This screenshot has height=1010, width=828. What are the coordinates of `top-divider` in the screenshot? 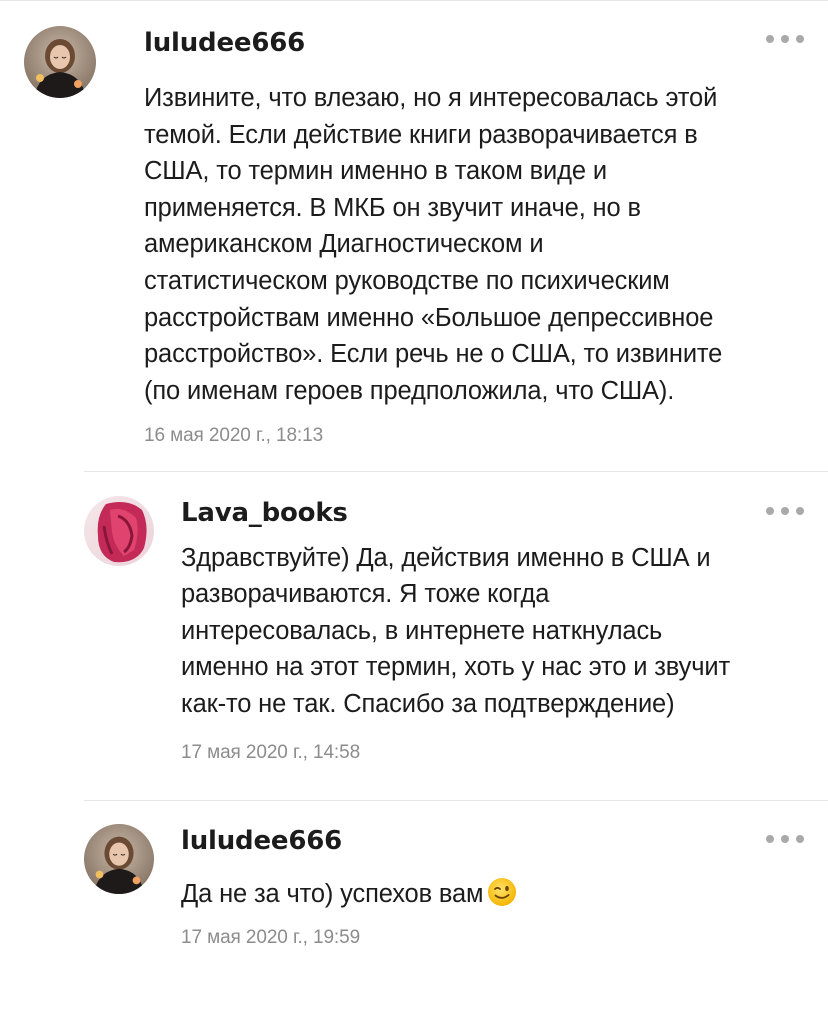 It's located at (414, 0).